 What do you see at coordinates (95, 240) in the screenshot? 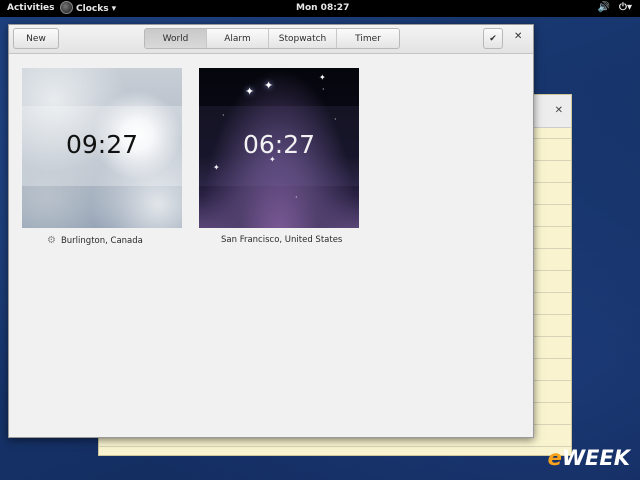
I see `clock-location-label: ⚙ Burlington, Canada` at bounding box center [95, 240].